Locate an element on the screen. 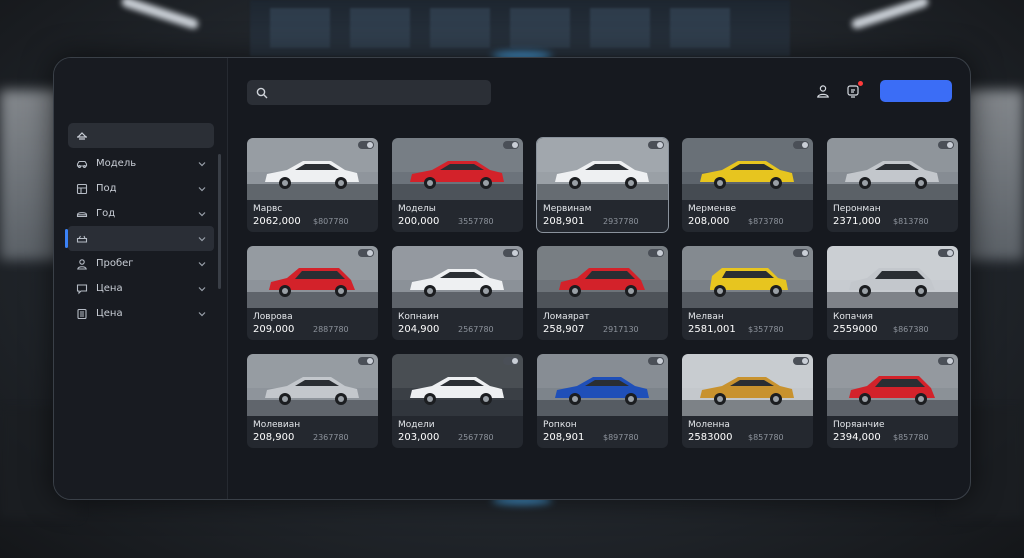  car-name: Мервинам is located at coordinates (567, 209).